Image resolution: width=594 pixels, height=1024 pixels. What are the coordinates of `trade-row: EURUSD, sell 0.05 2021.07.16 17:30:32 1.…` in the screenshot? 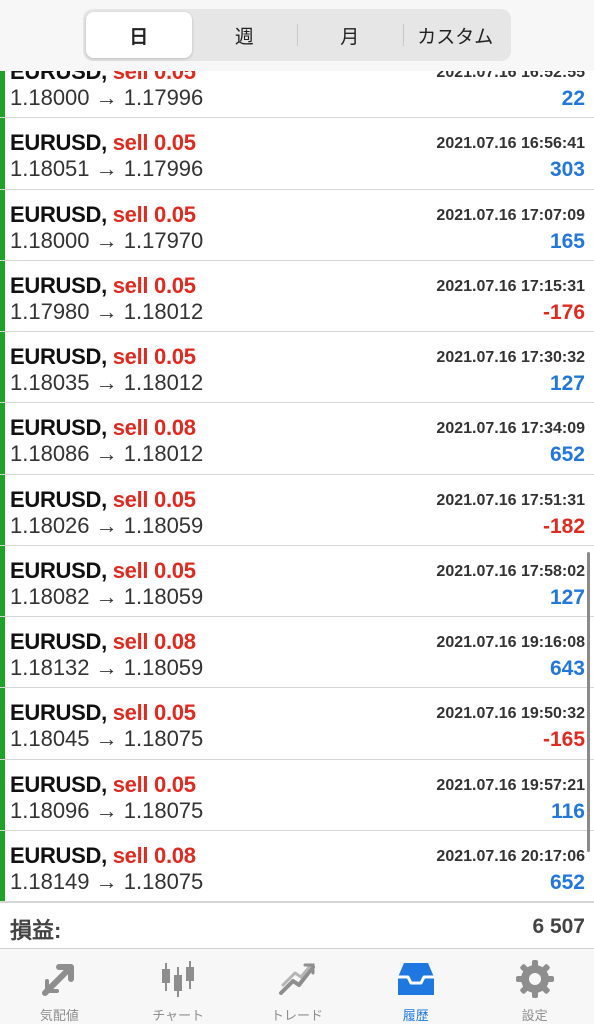 It's located at (297, 368).